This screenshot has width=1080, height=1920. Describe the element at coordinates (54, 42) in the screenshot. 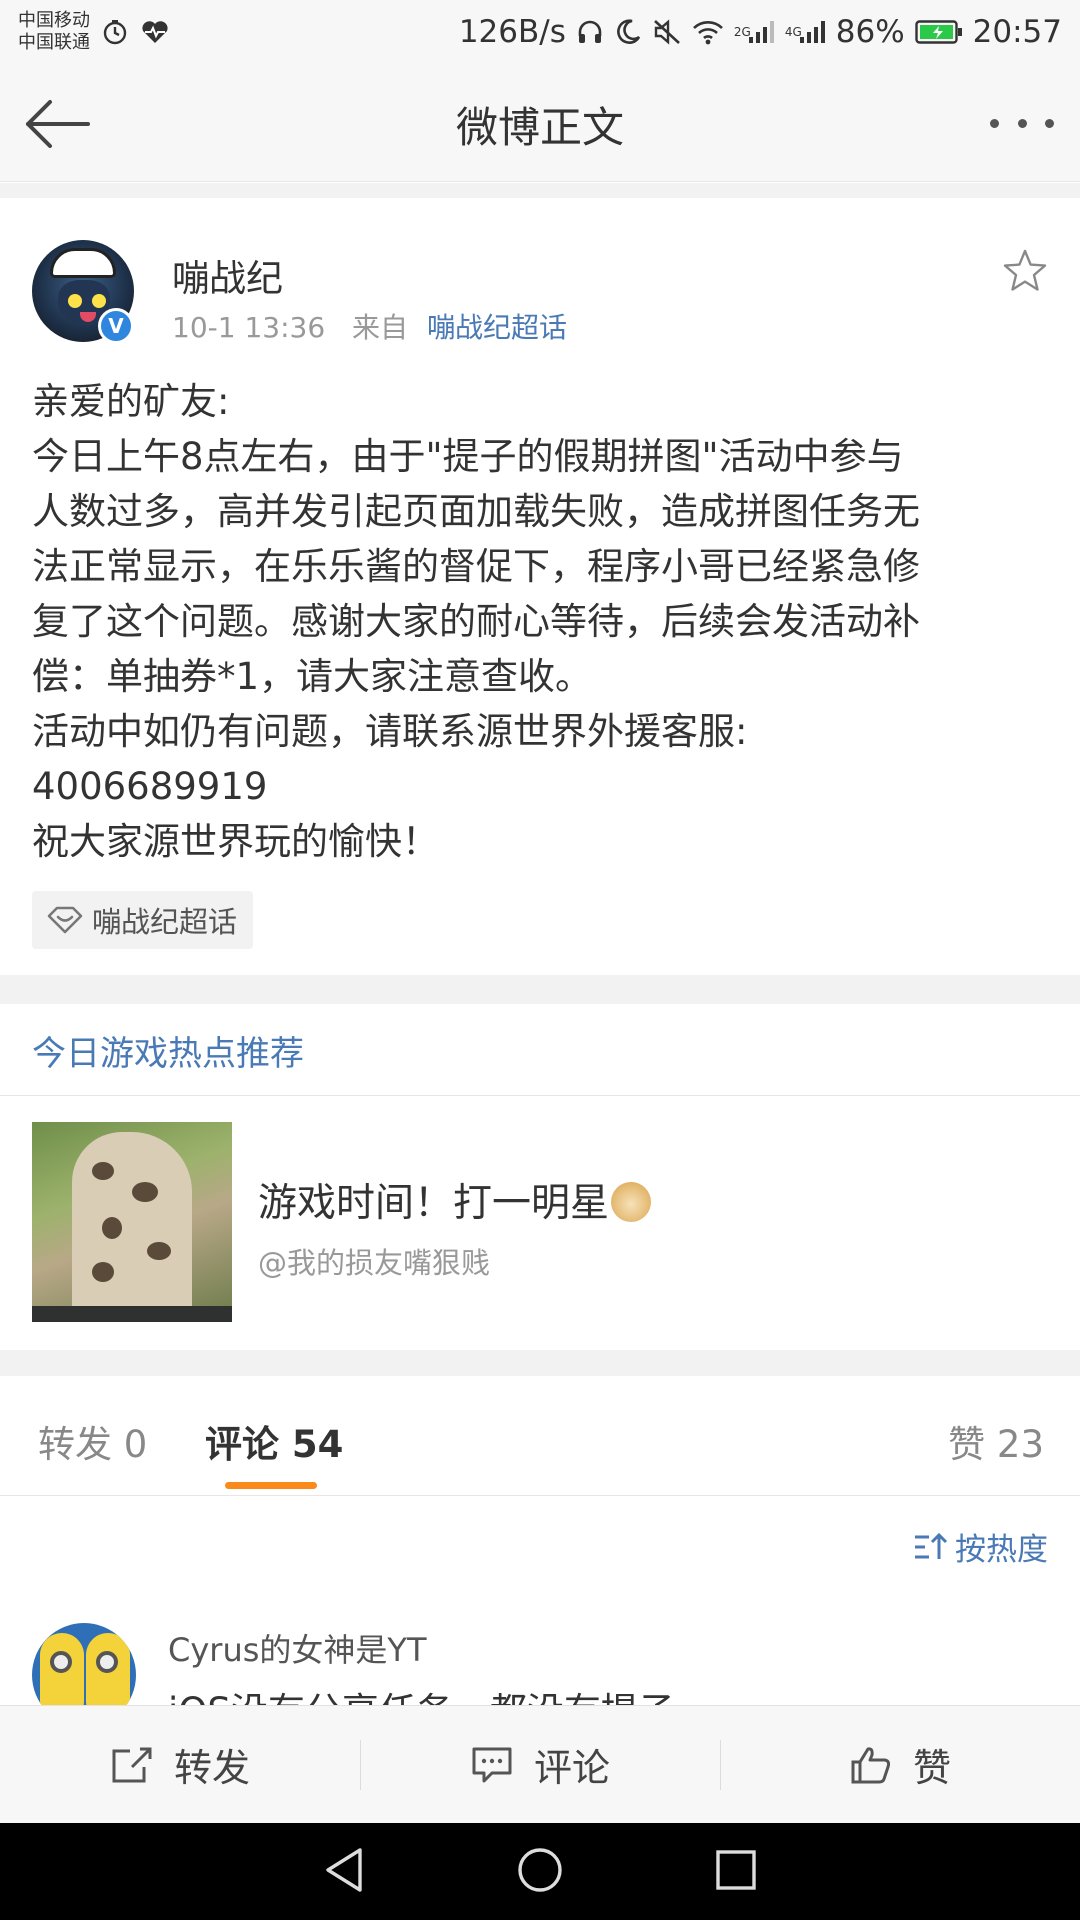

I see `carrier-2: 中国联通` at that location.